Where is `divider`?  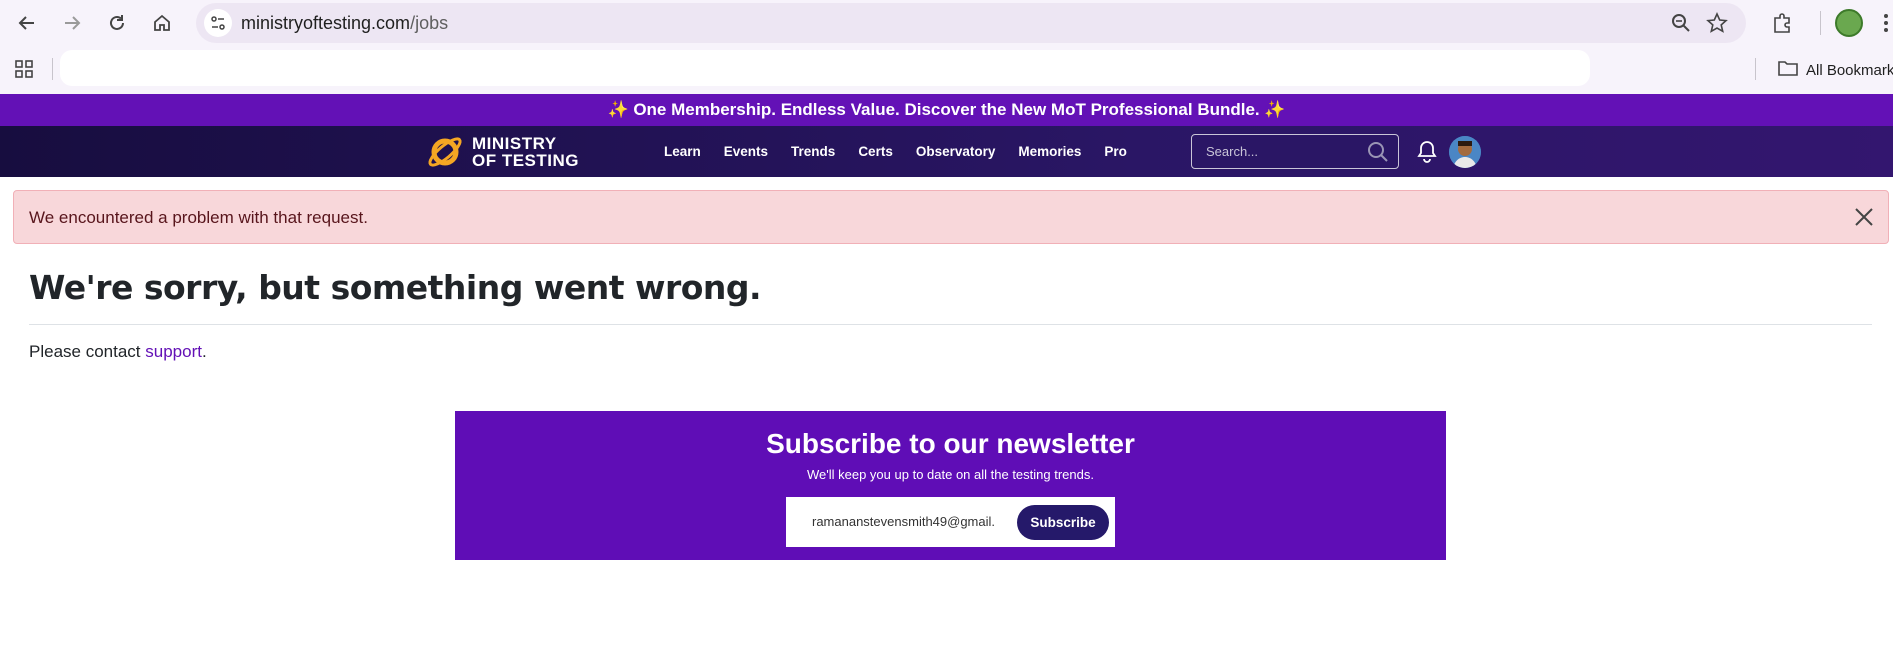 divider is located at coordinates (950, 324).